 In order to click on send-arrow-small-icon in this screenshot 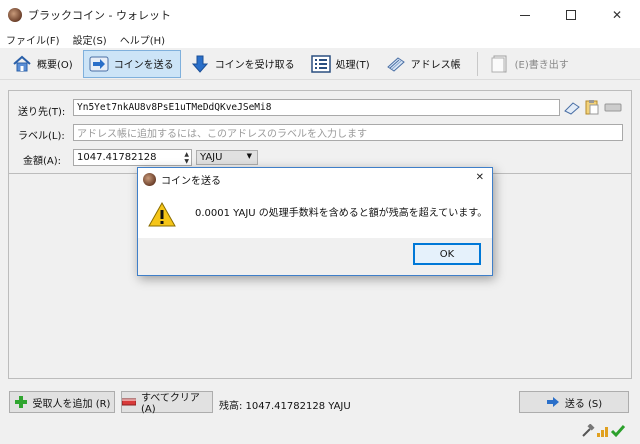, I will do `click(553, 402)`.